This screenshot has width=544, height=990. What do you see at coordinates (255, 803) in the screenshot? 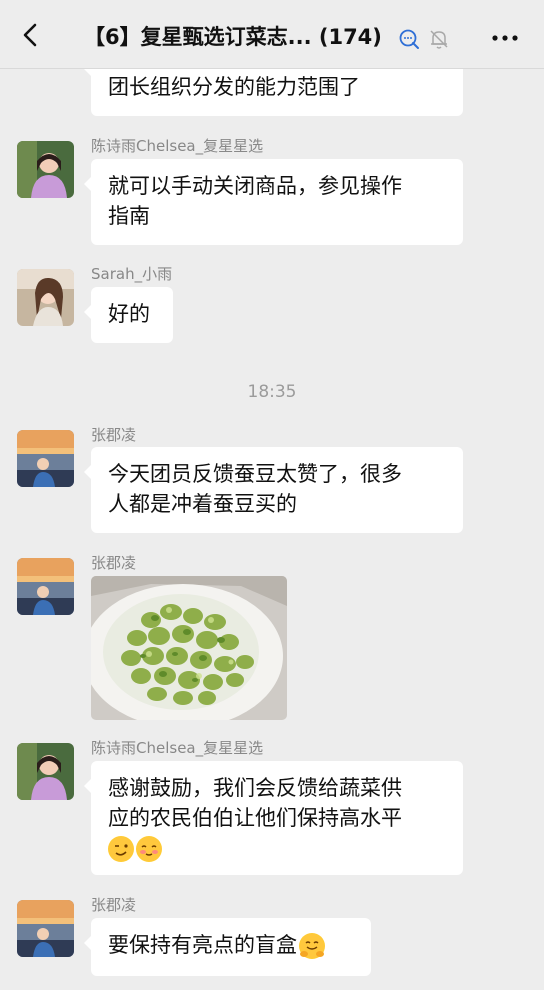
I see `message-text: 感谢鼓励，我们会反馈给蔬菜供 应的农民伯伯让他们保持高水平` at bounding box center [255, 803].